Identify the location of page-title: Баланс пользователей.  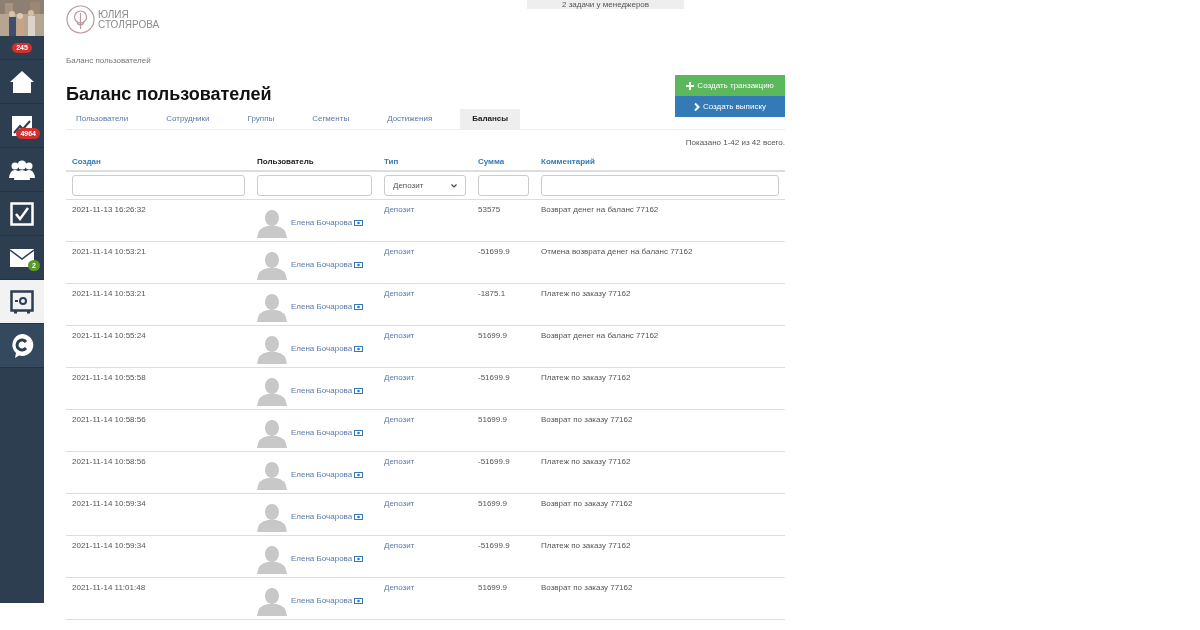
(169, 94).